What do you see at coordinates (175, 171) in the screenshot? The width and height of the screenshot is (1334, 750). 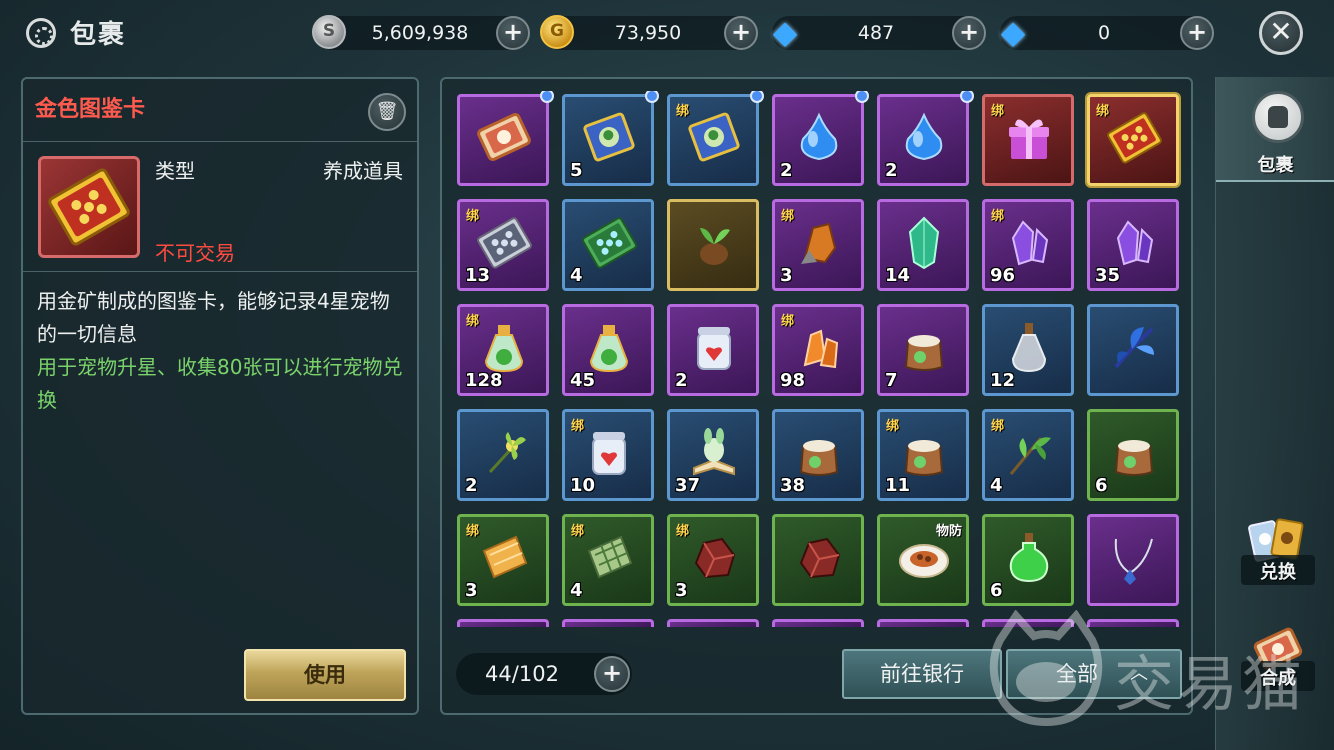 I see `item-type-label: 类型` at bounding box center [175, 171].